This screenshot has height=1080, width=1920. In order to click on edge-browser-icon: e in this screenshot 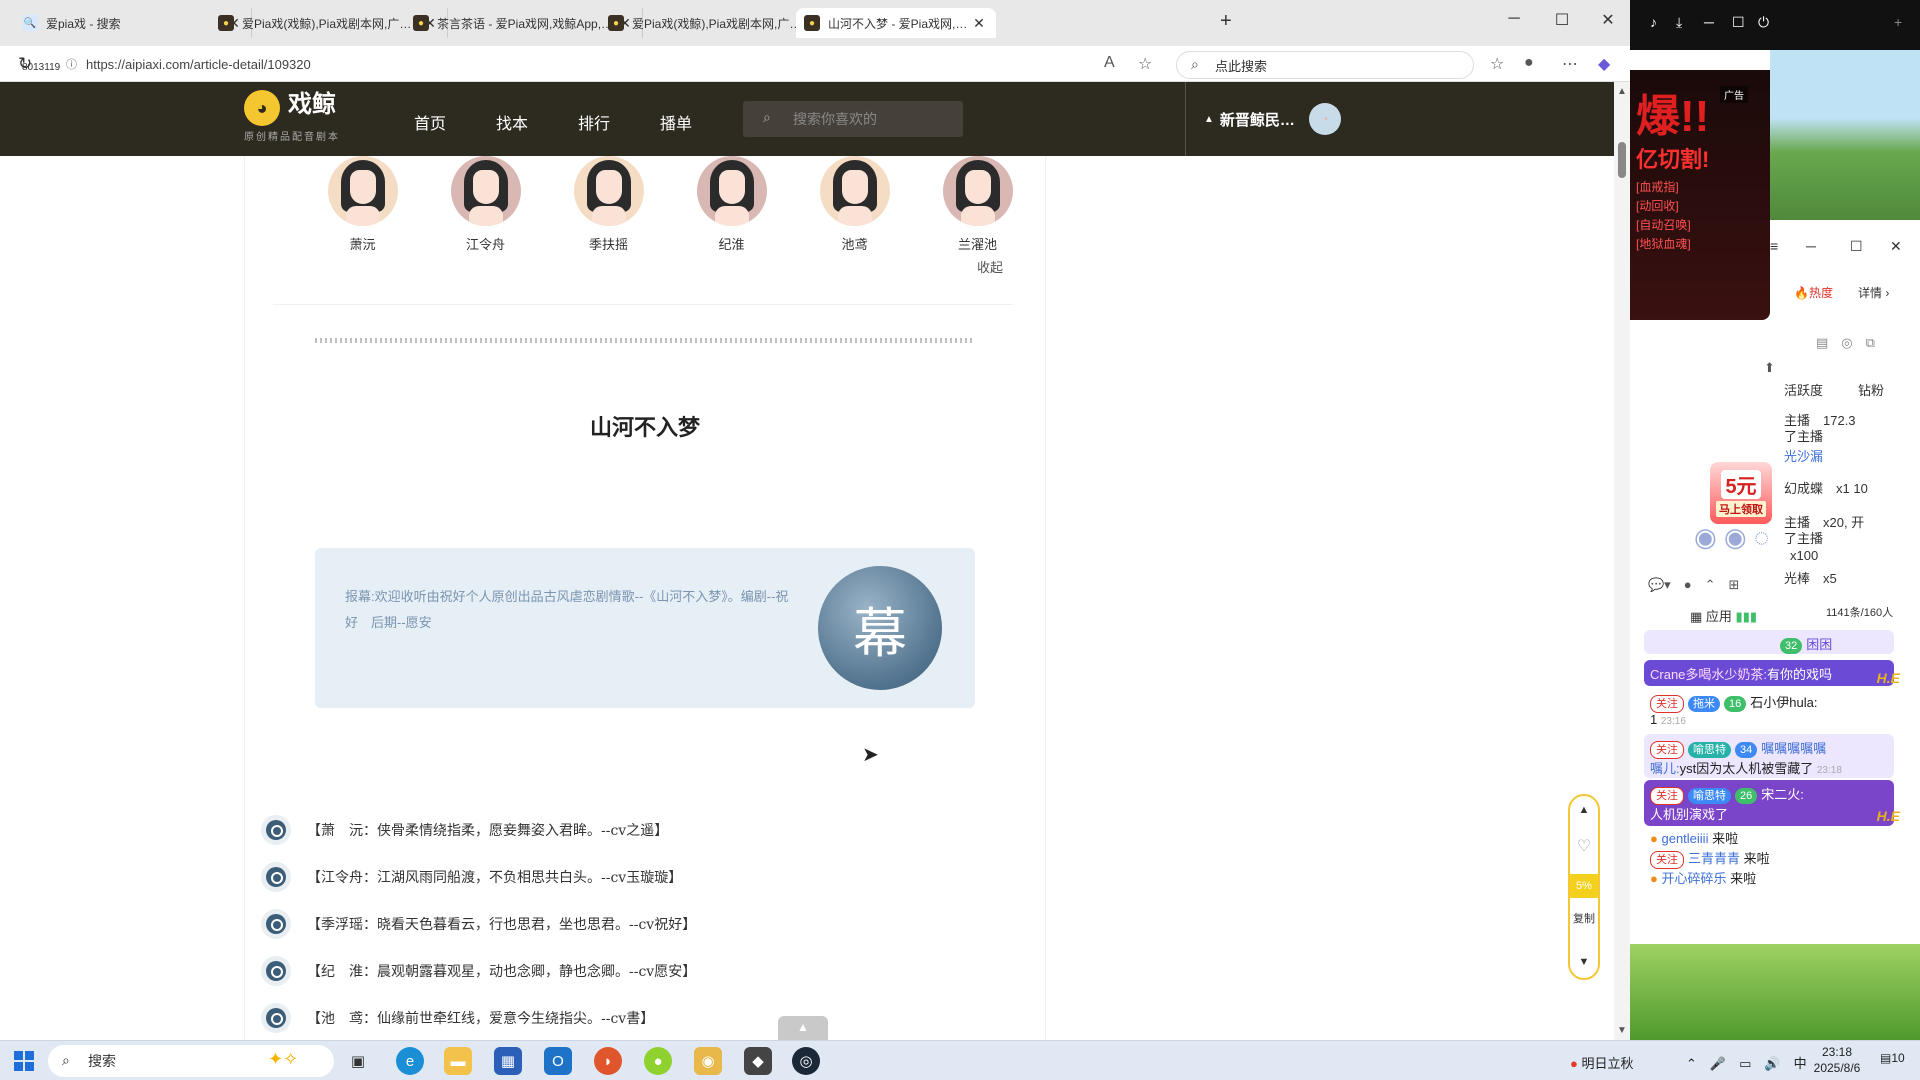, I will do `click(410, 1061)`.